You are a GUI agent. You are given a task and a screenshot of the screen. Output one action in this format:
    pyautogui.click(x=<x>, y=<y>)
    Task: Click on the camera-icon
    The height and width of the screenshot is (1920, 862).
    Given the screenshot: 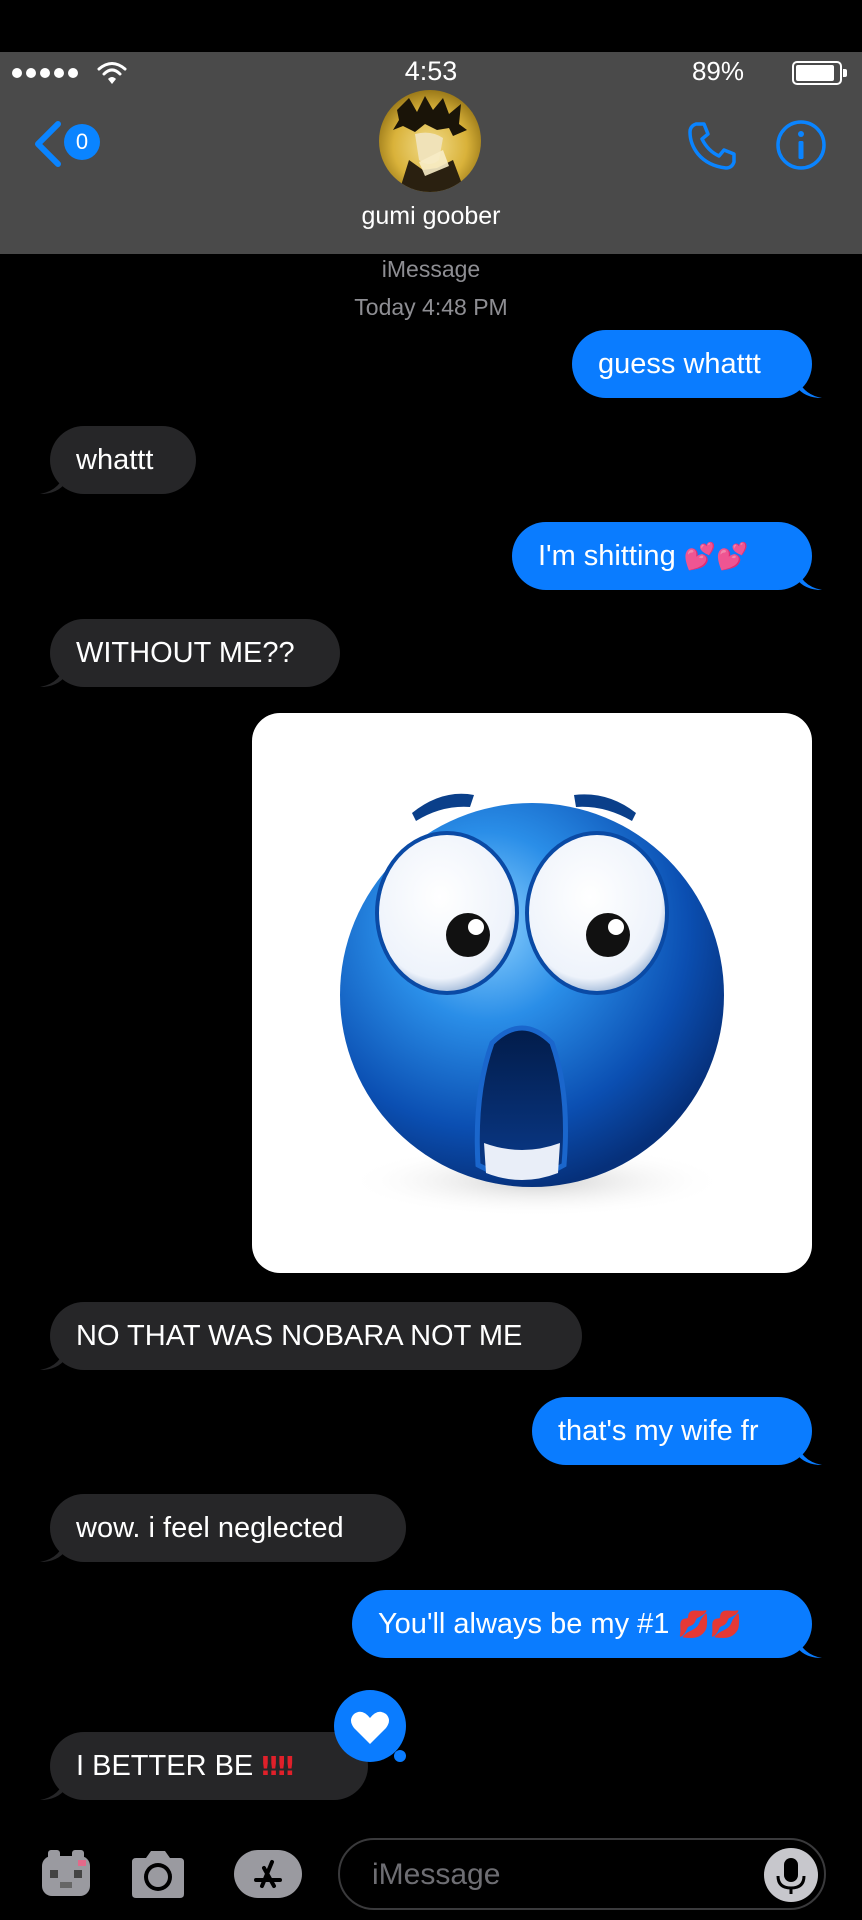 What is the action you would take?
    pyautogui.click(x=158, y=1874)
    